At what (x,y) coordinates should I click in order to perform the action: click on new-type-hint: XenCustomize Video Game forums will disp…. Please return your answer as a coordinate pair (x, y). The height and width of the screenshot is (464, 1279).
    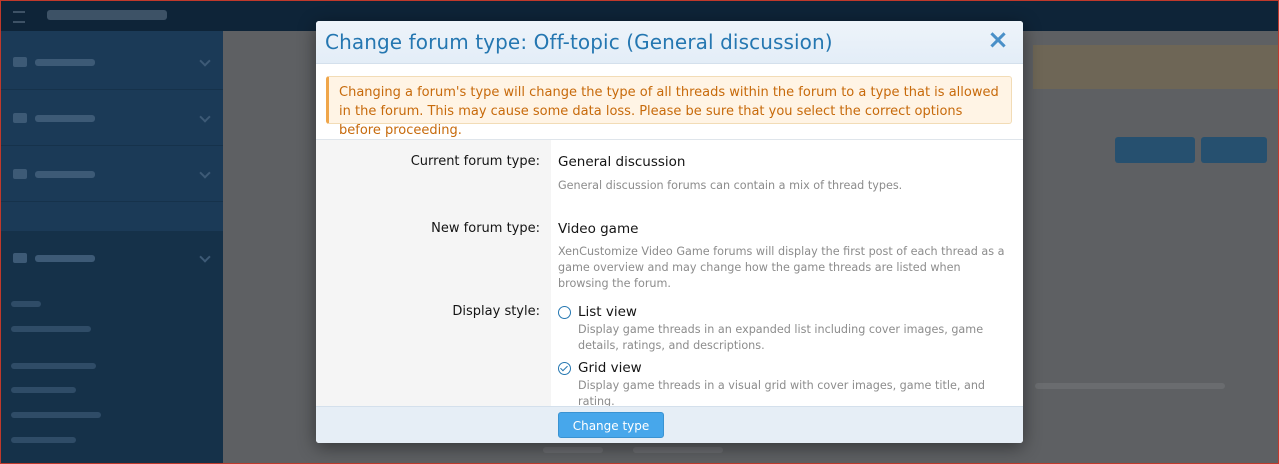
    Looking at the image, I should click on (781, 267).